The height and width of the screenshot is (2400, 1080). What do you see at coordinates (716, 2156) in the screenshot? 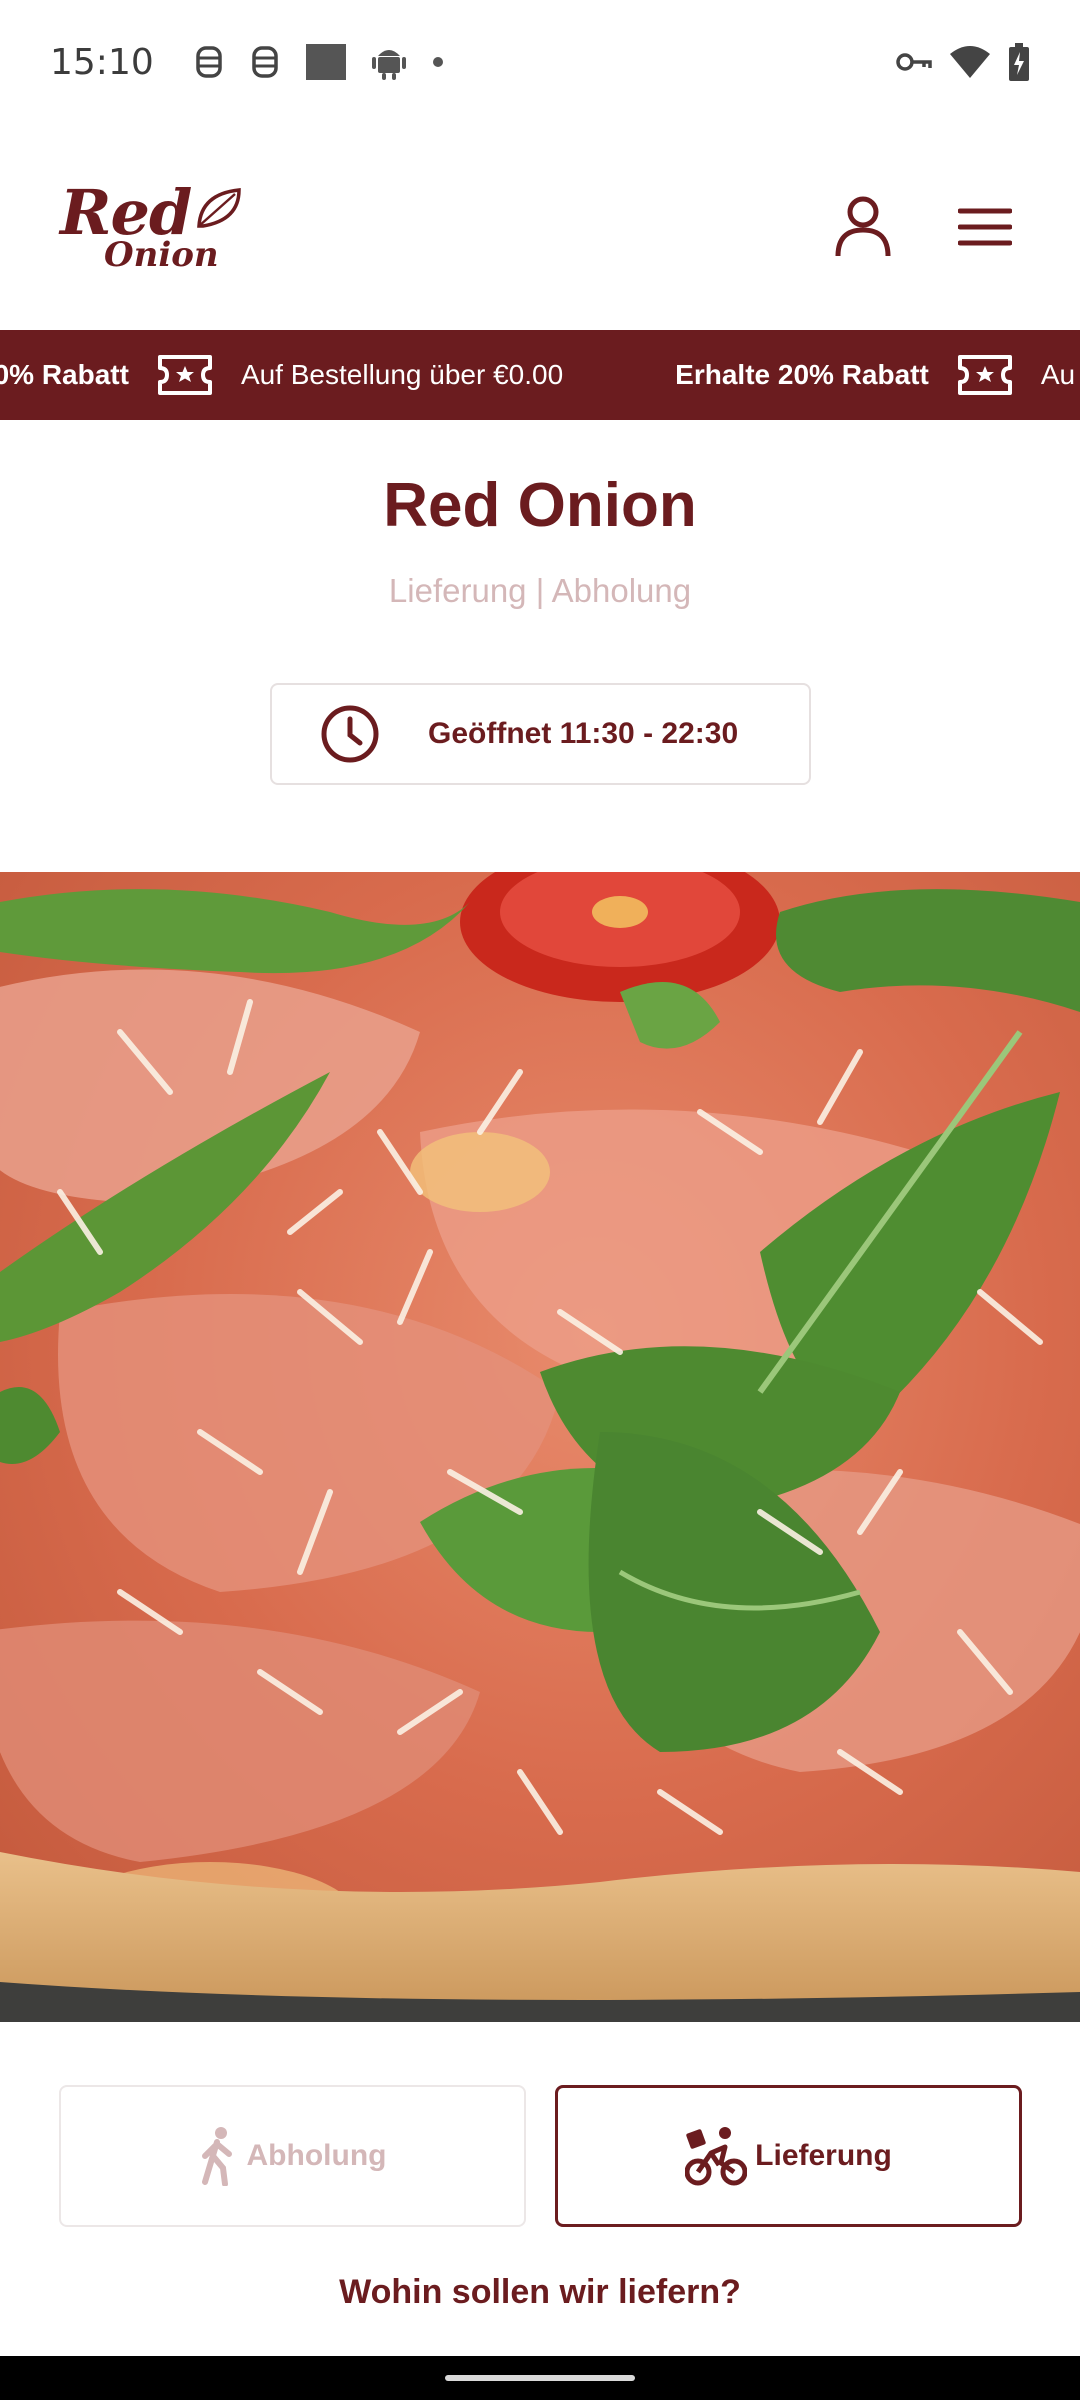
I see `delivery-bike-icon` at bounding box center [716, 2156].